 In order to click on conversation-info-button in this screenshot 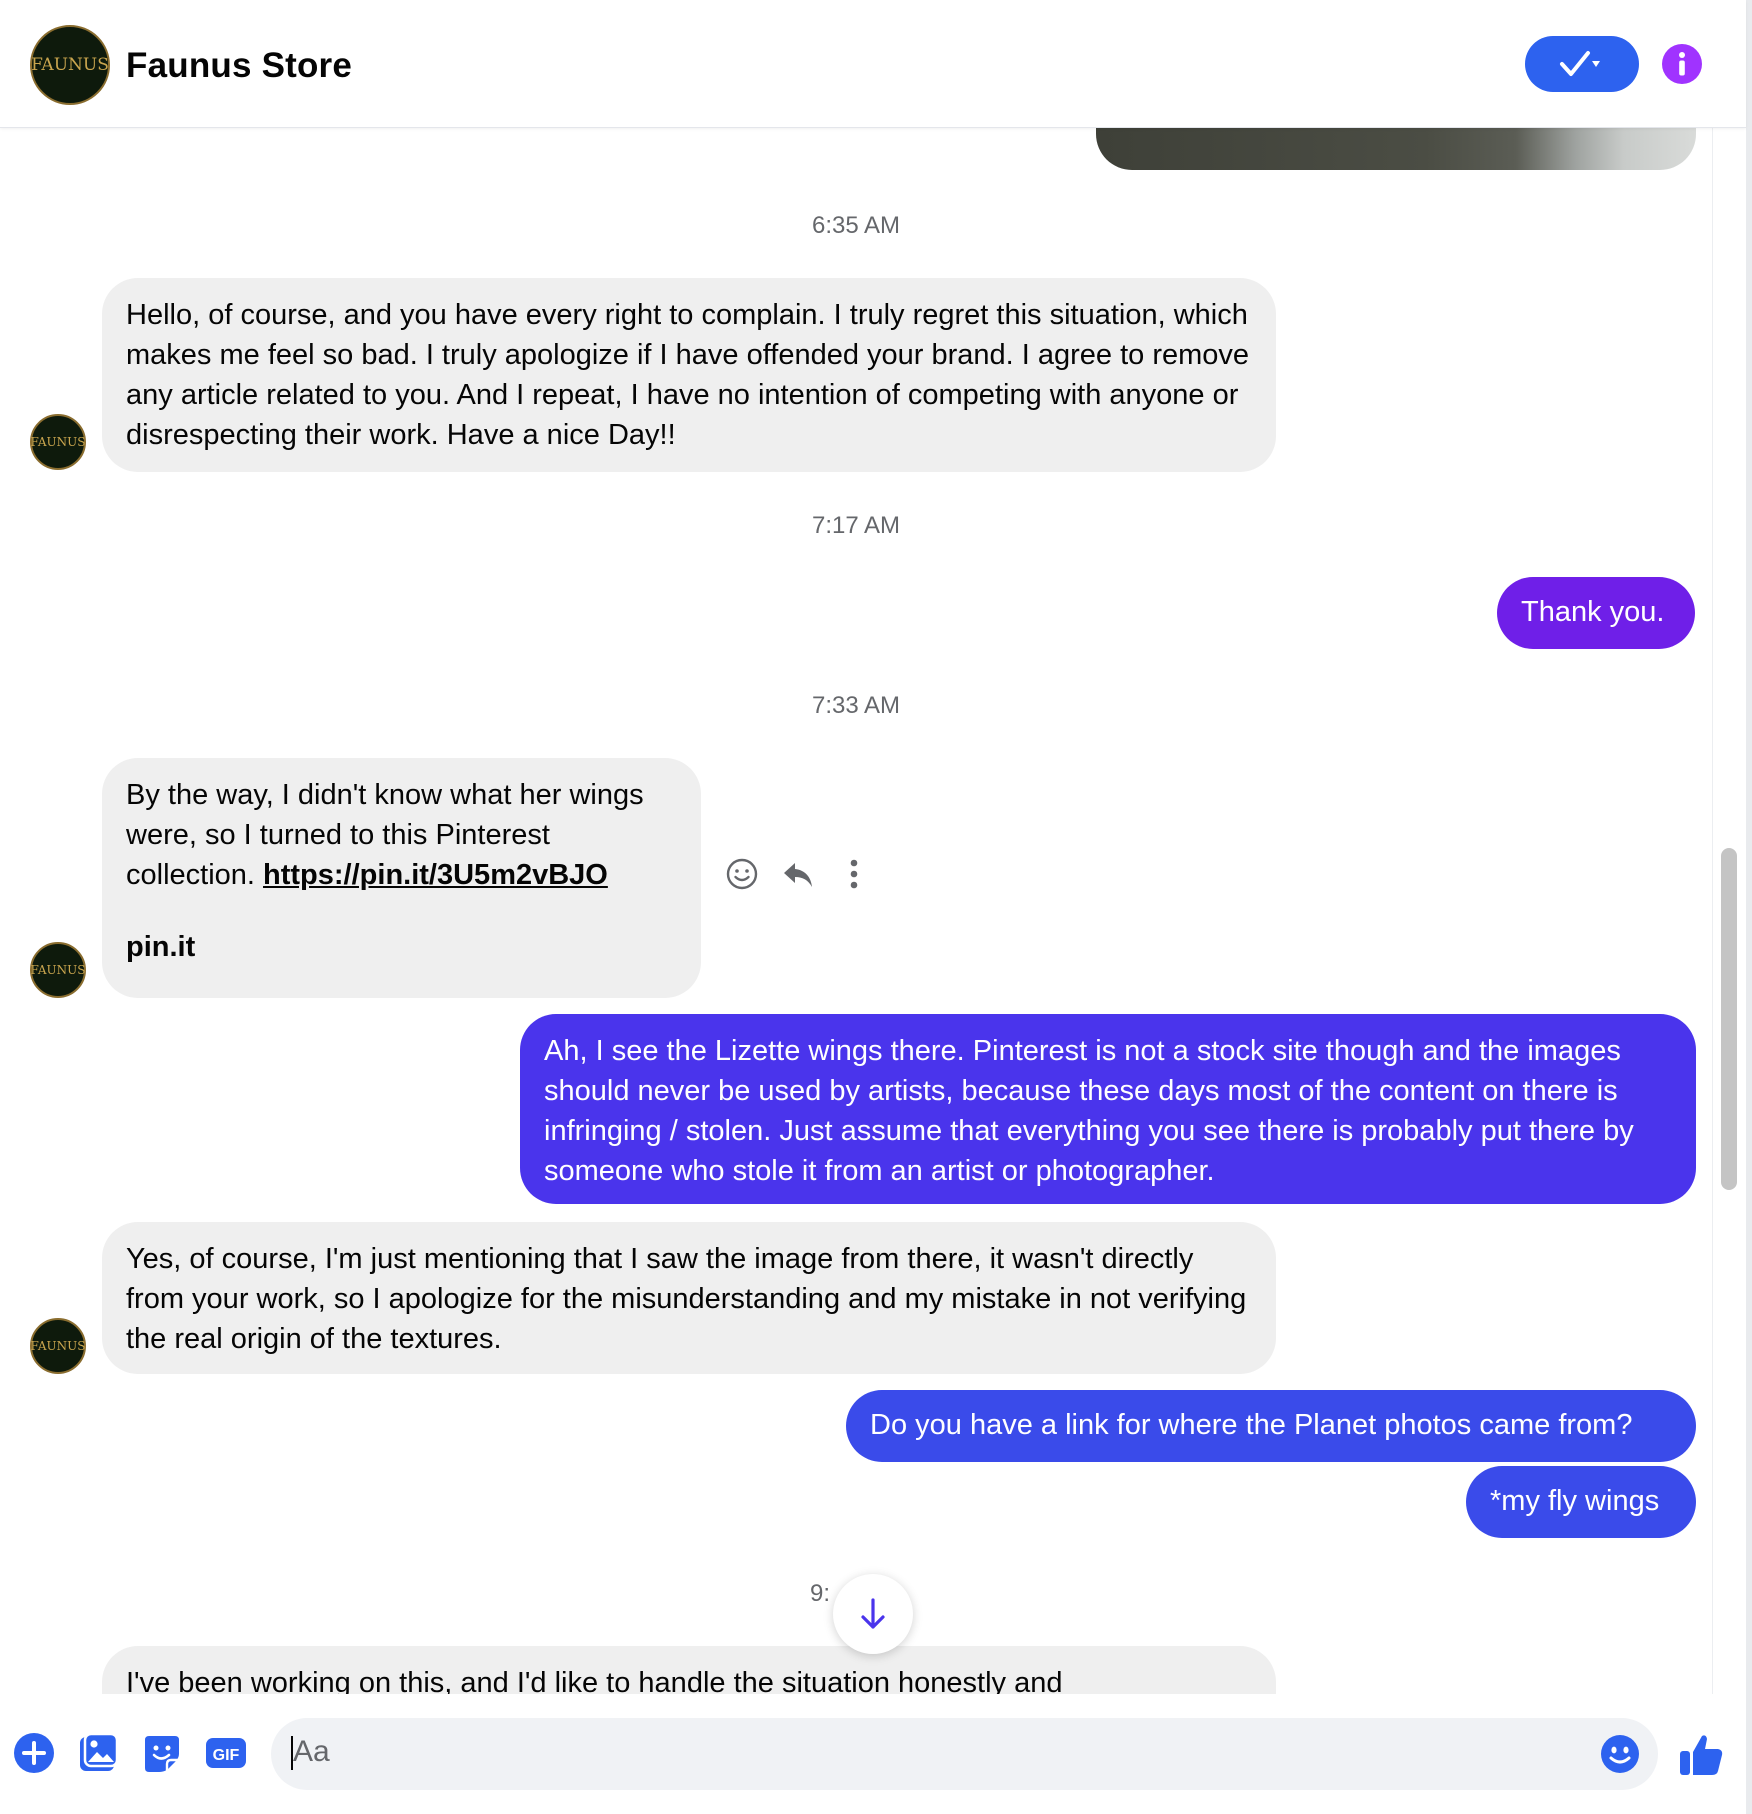, I will do `click(1682, 64)`.